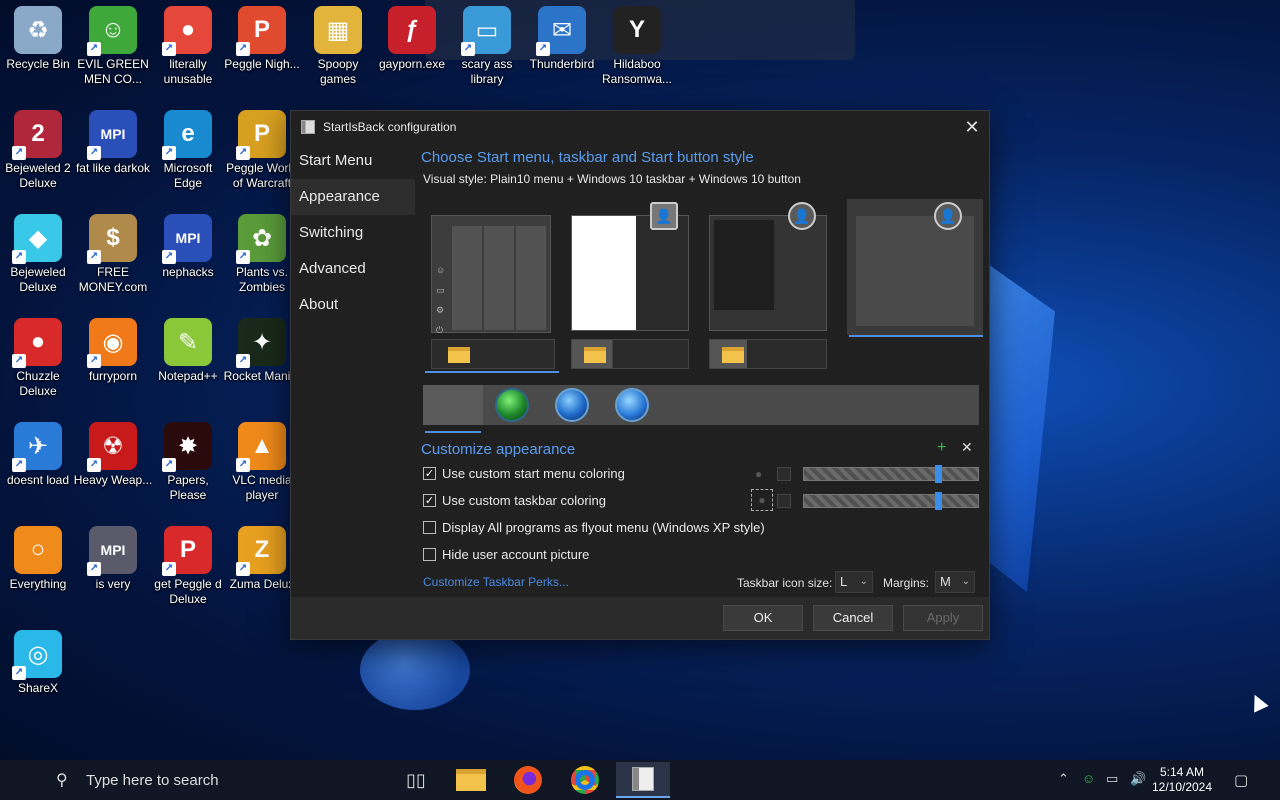  Describe the element at coordinates (491, 275) in the screenshot. I see `start-style-win10: ☺ ▭ ⚙ ⏻` at that location.